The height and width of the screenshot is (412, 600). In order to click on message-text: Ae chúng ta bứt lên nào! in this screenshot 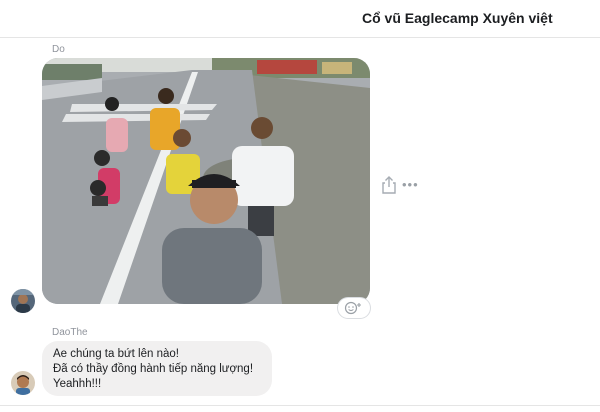, I will do `click(116, 354)`.